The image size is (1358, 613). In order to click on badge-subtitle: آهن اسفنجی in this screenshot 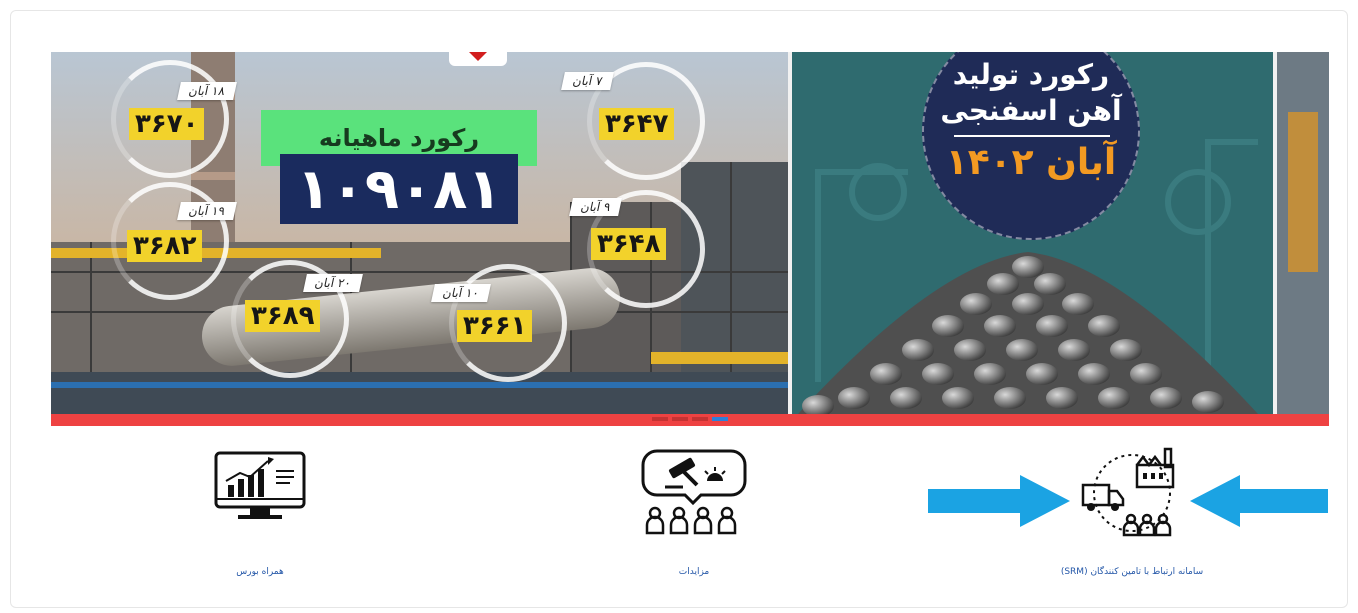, I will do `click(1031, 110)`.